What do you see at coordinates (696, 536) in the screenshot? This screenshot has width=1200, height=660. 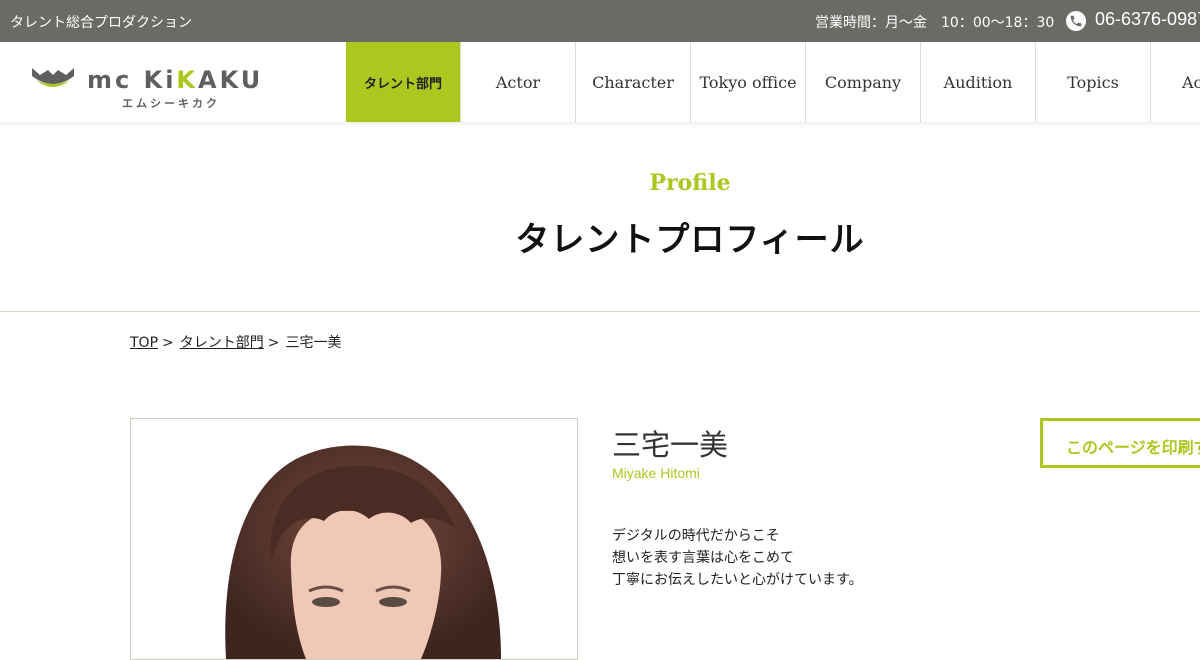 I see `bio-line: デジタルの時代だからこそ` at bounding box center [696, 536].